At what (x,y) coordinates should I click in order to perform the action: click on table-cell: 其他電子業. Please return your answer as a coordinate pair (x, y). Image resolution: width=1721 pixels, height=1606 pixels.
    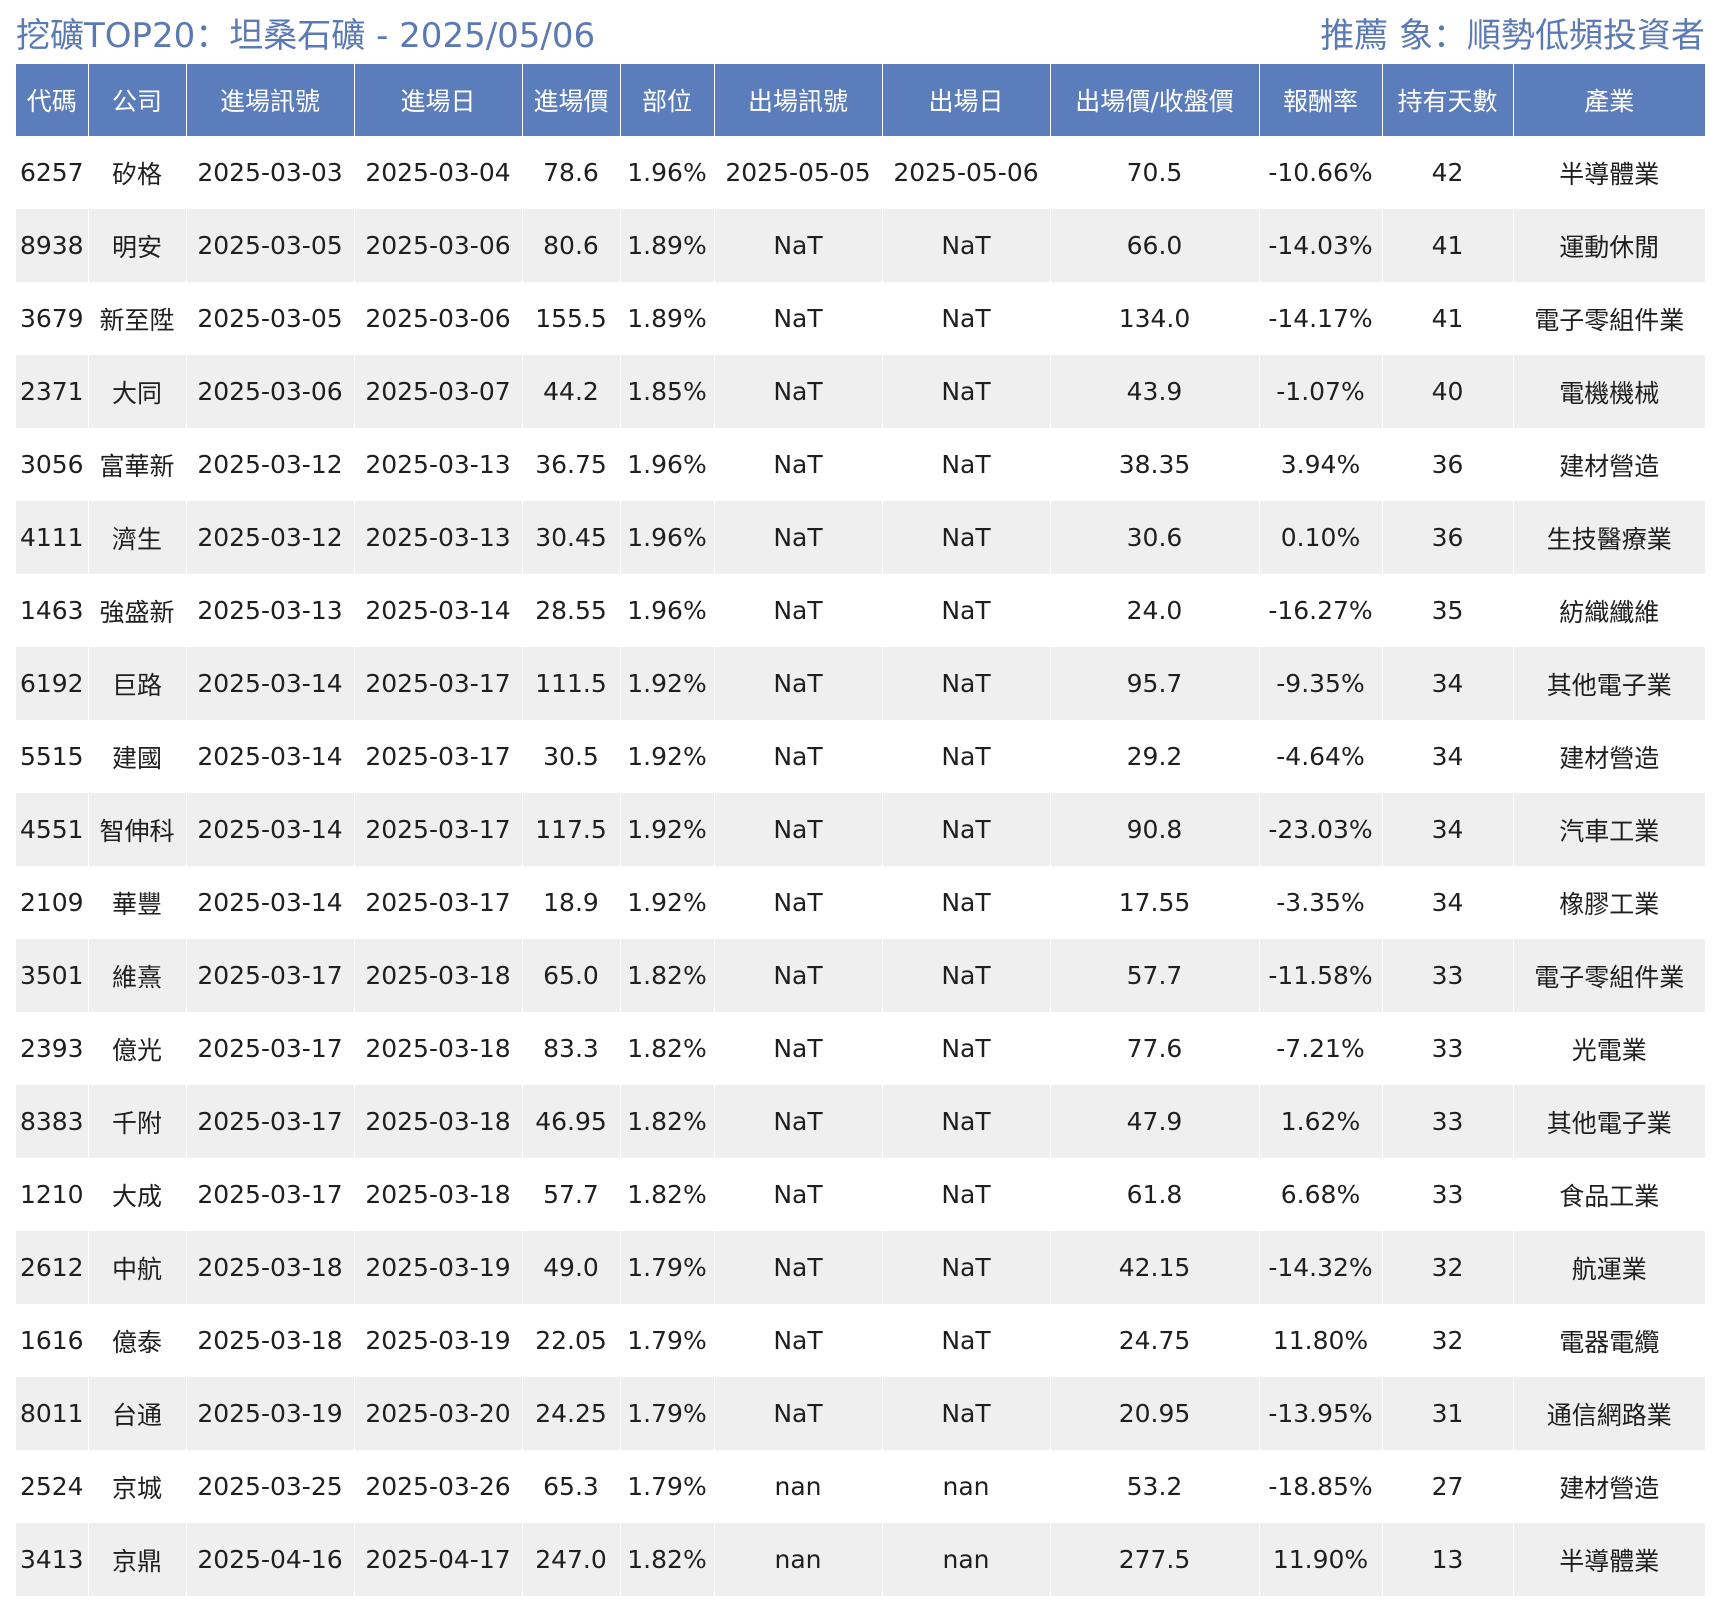
    Looking at the image, I should click on (1609, 683).